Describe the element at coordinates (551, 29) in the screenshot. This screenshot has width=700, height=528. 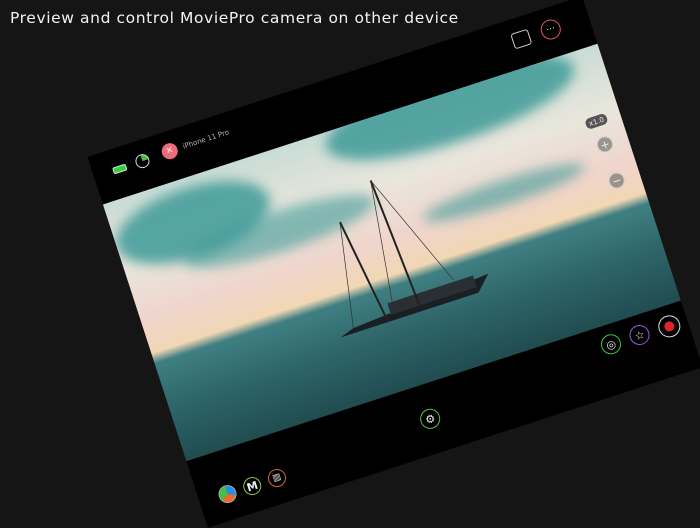
I see `more-options-button: ⋯` at that location.